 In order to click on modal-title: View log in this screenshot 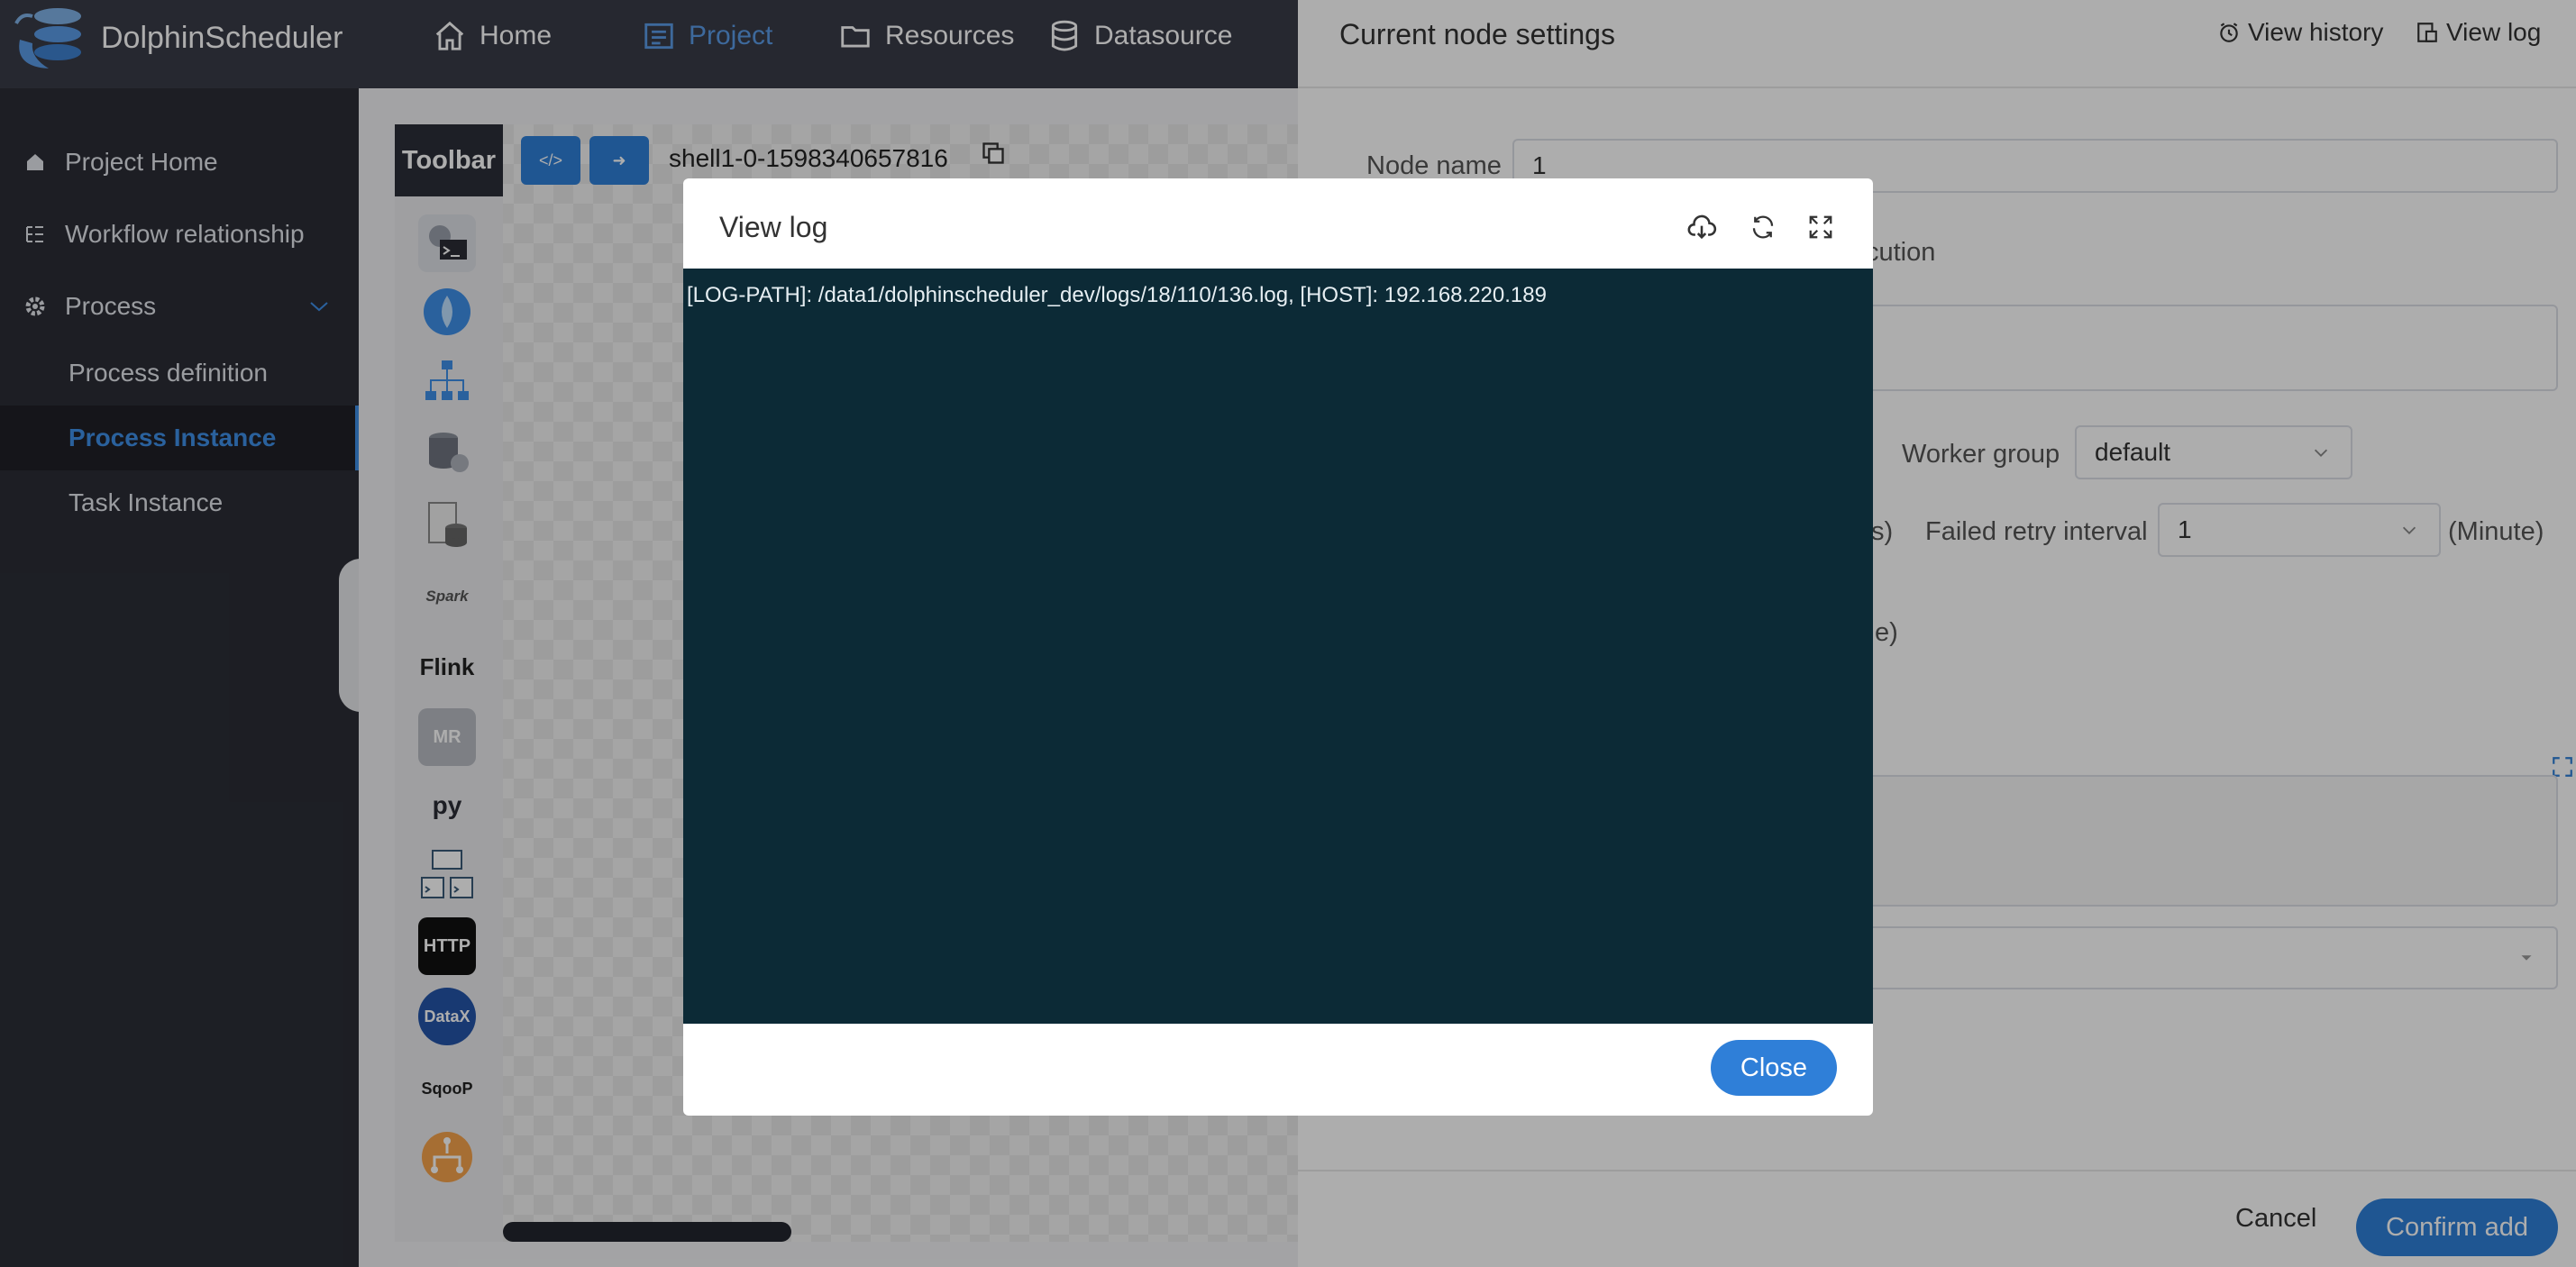, I will do `click(773, 227)`.